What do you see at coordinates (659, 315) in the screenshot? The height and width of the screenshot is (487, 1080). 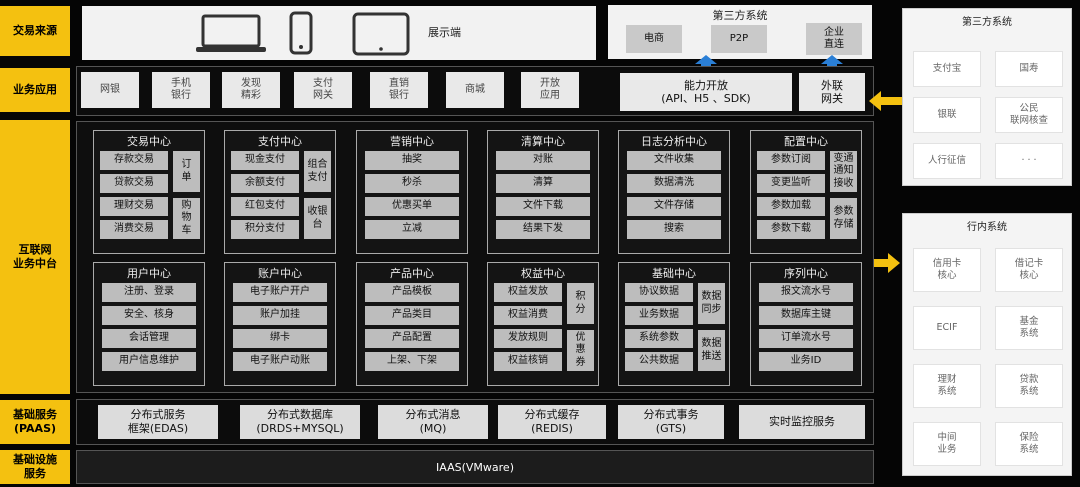 I see `center-item: 业务数据` at bounding box center [659, 315].